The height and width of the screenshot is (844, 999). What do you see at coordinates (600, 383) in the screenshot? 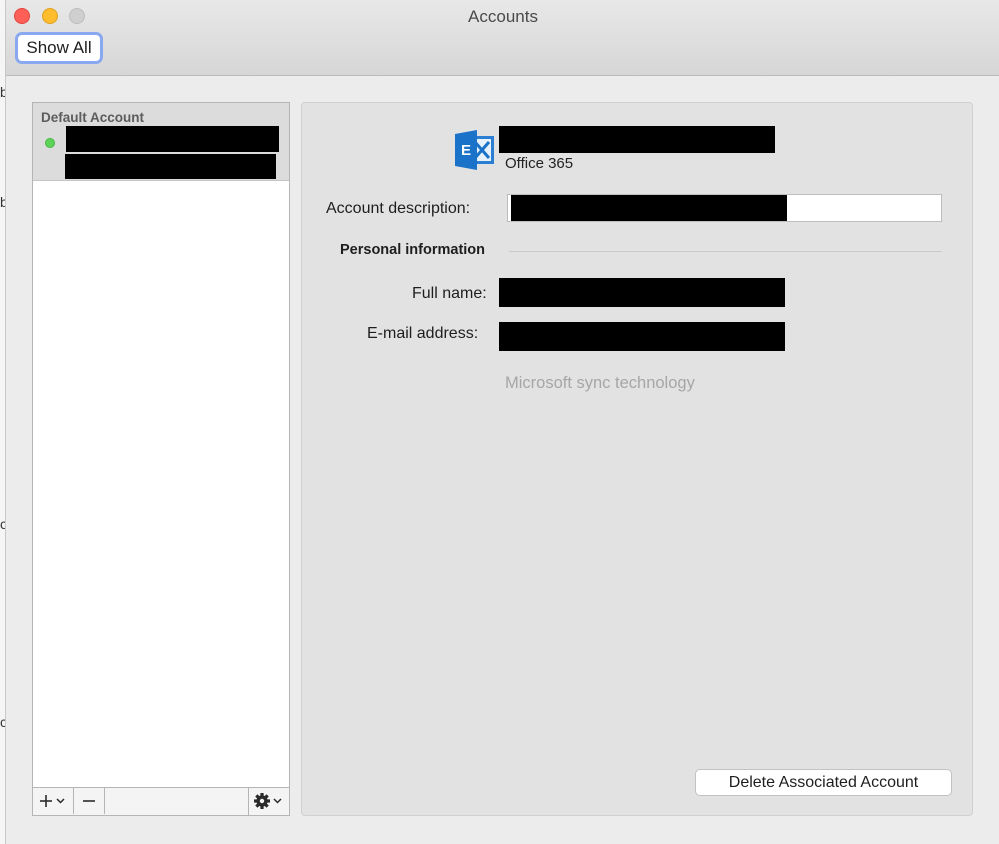
I see `sync-technology-note: Microsoft sync technology` at bounding box center [600, 383].